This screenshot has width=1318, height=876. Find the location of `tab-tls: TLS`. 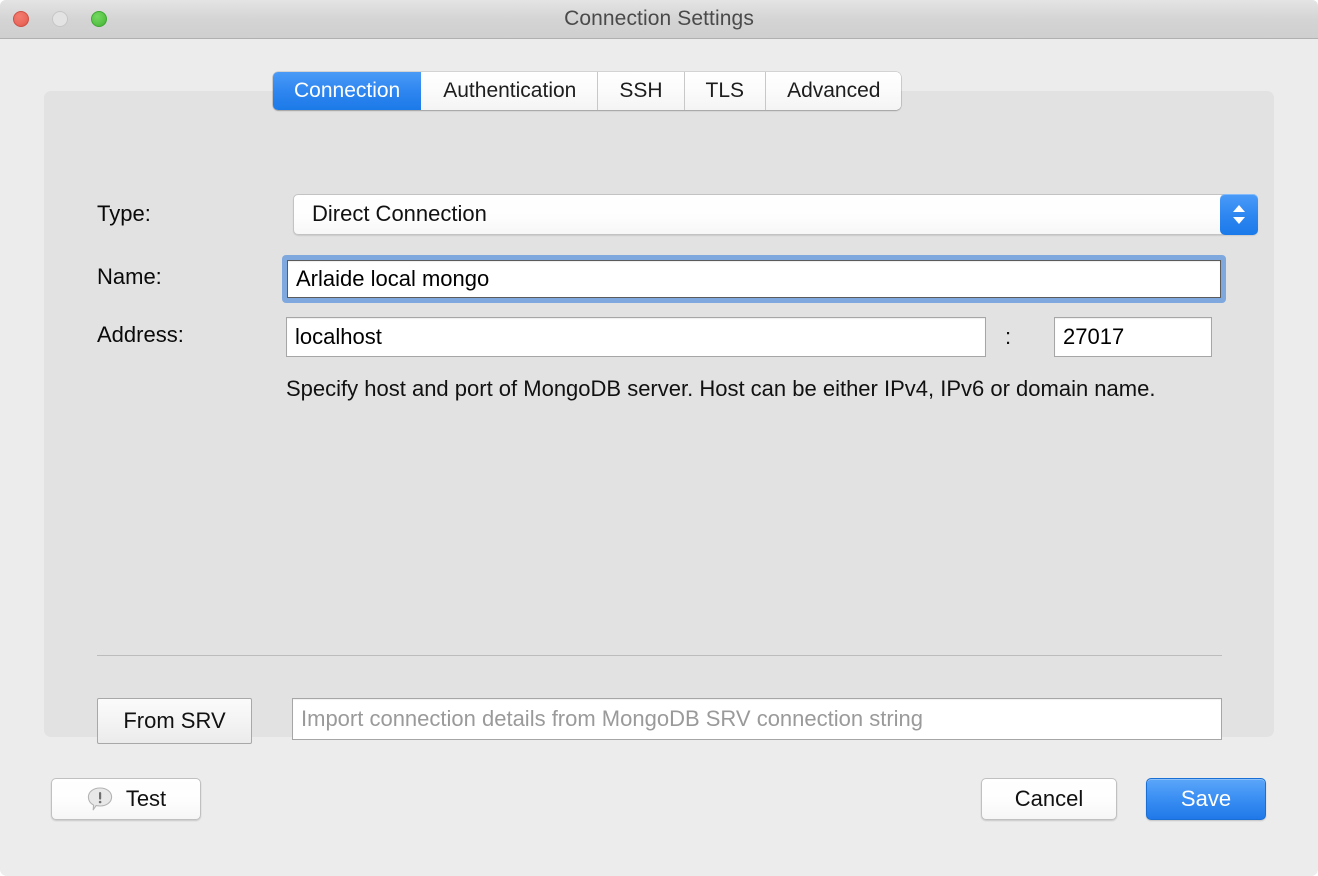

tab-tls: TLS is located at coordinates (724, 91).